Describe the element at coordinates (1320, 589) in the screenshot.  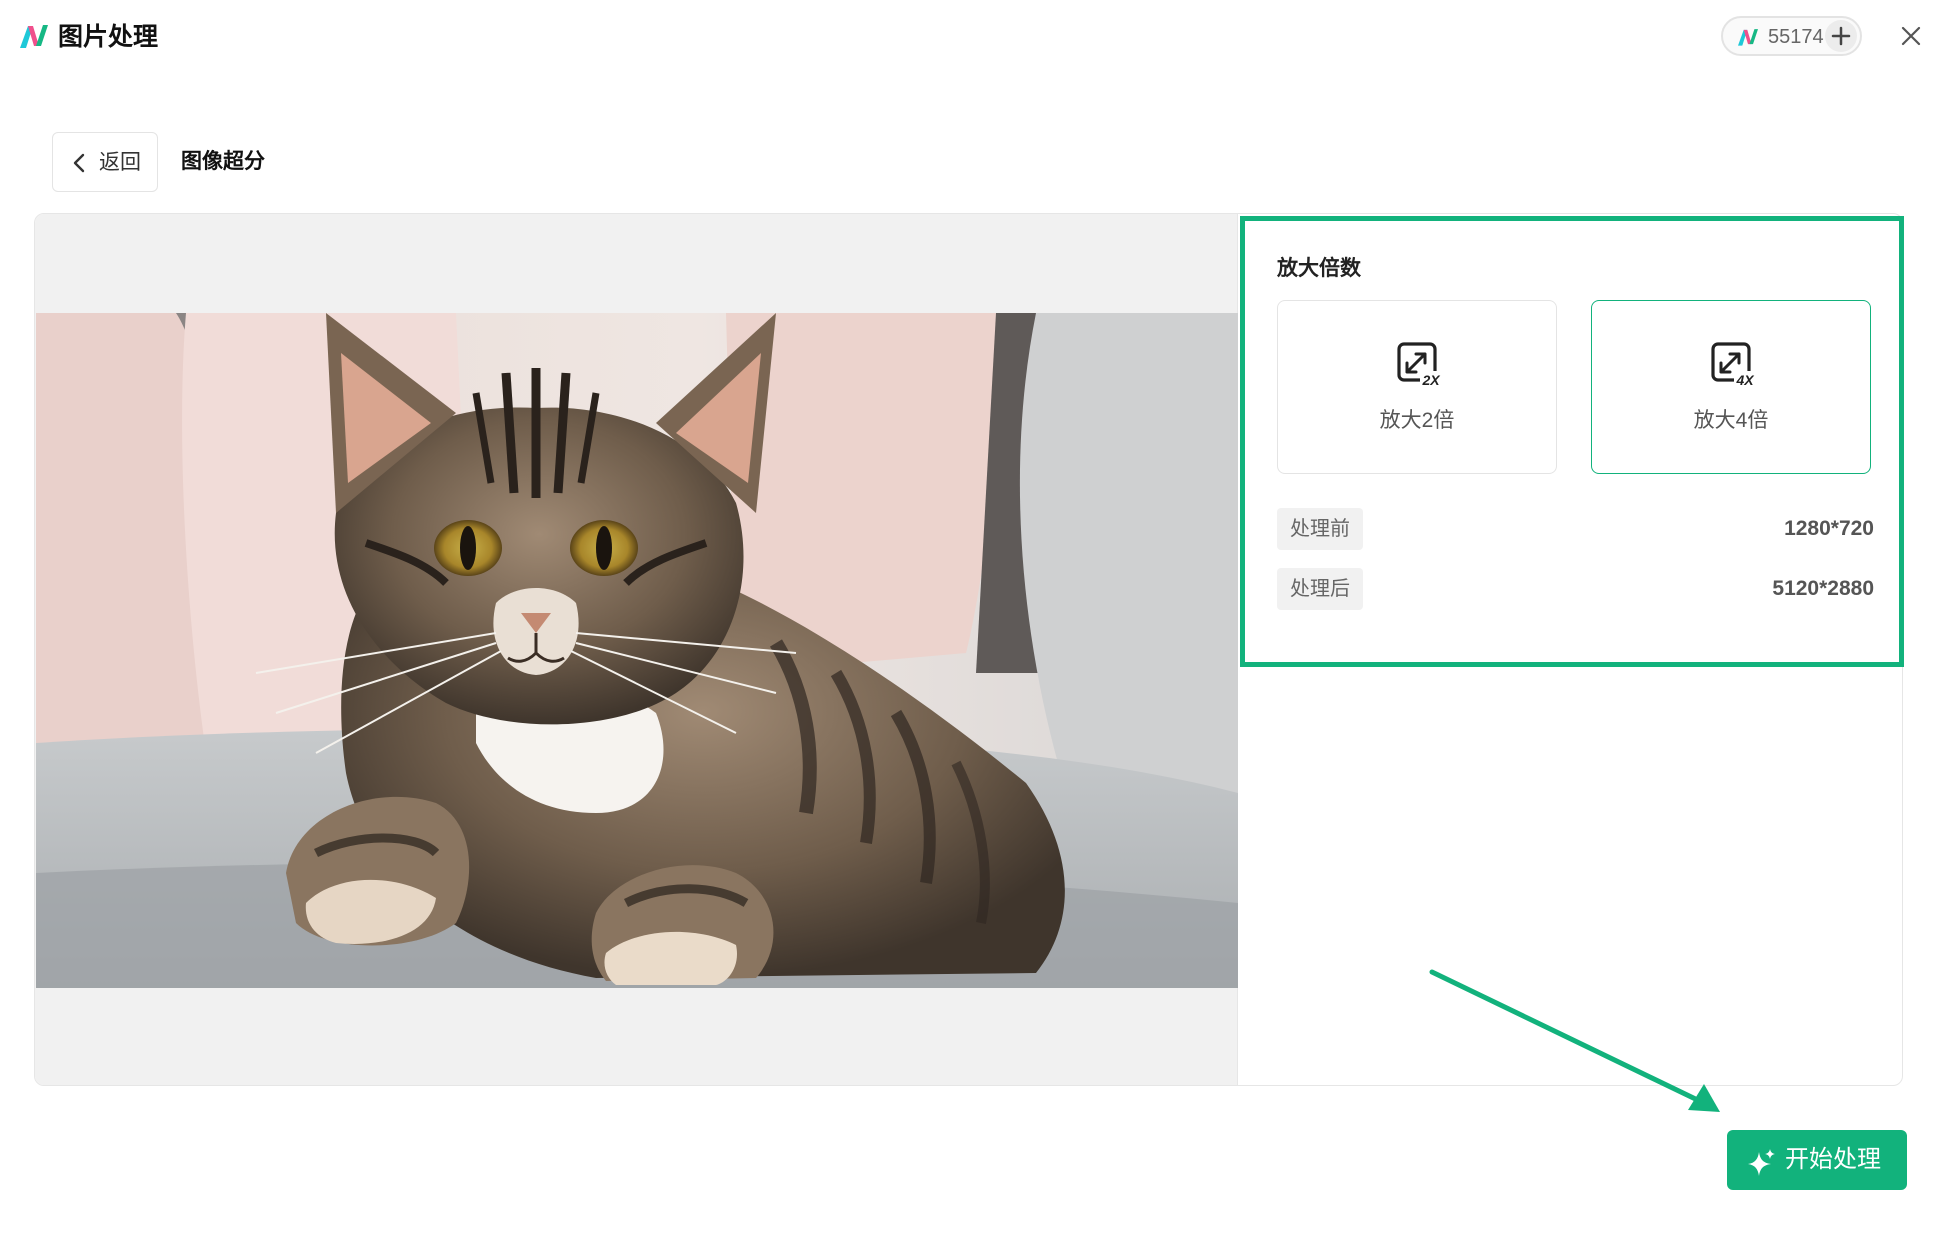
I see `resolution-after-label: 处理后` at that location.